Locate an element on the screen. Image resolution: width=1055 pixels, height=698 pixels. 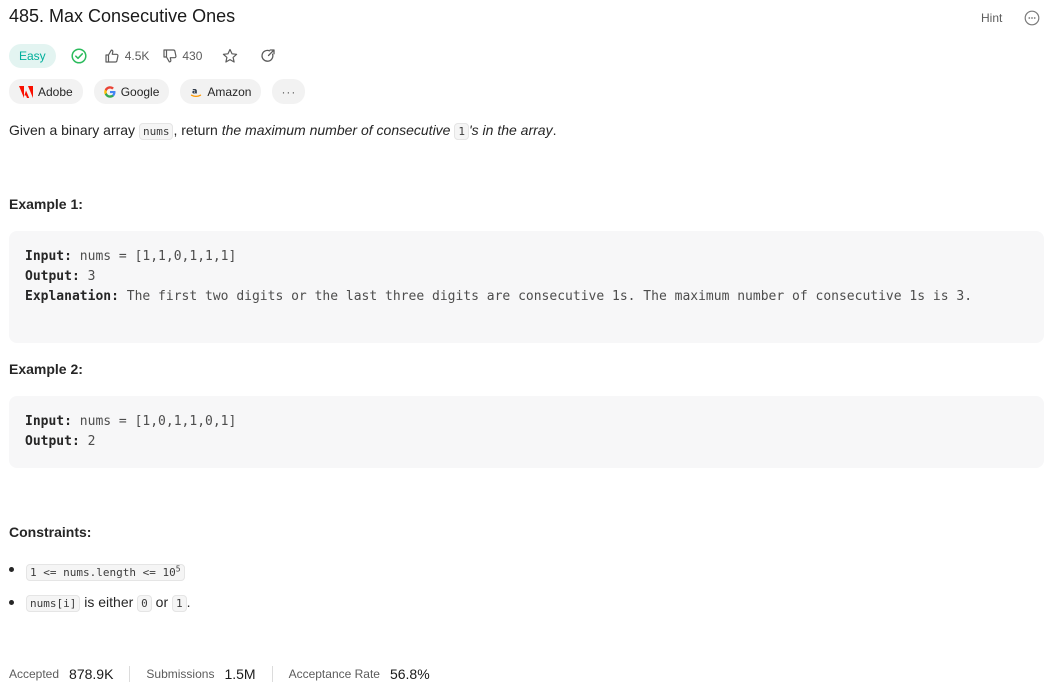
example-output: Output: 3 is located at coordinates (60, 276).